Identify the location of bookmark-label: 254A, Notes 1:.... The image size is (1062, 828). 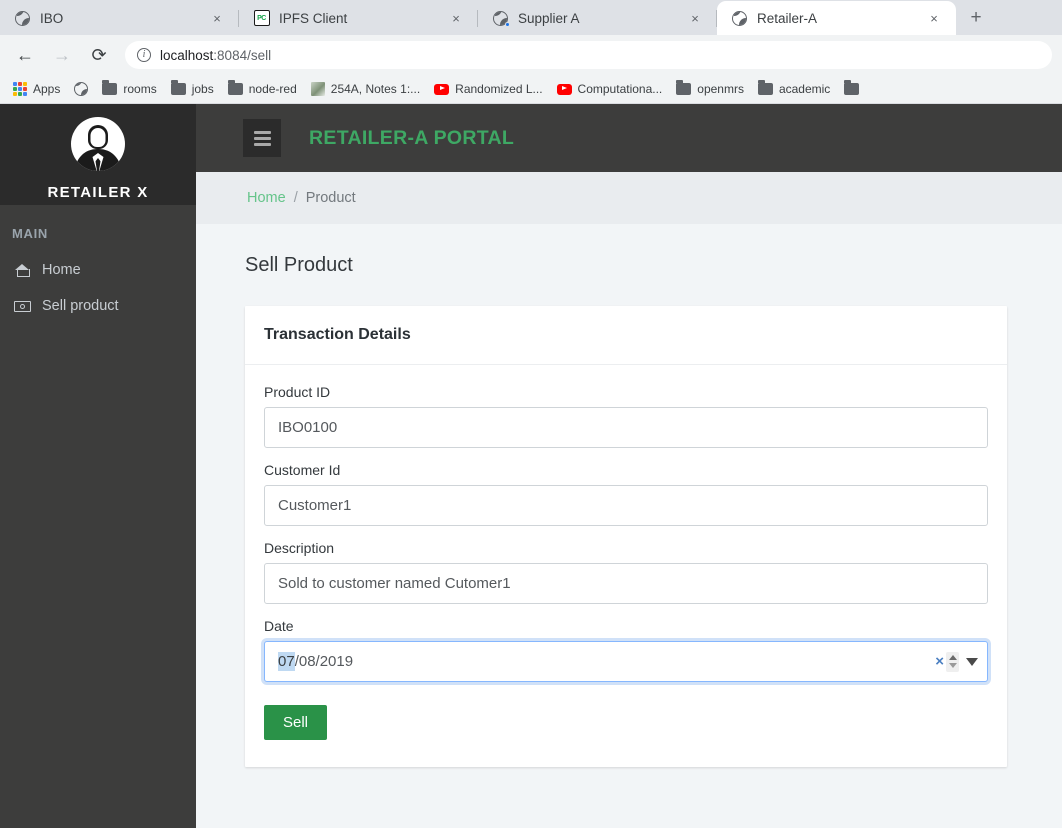
(375, 89).